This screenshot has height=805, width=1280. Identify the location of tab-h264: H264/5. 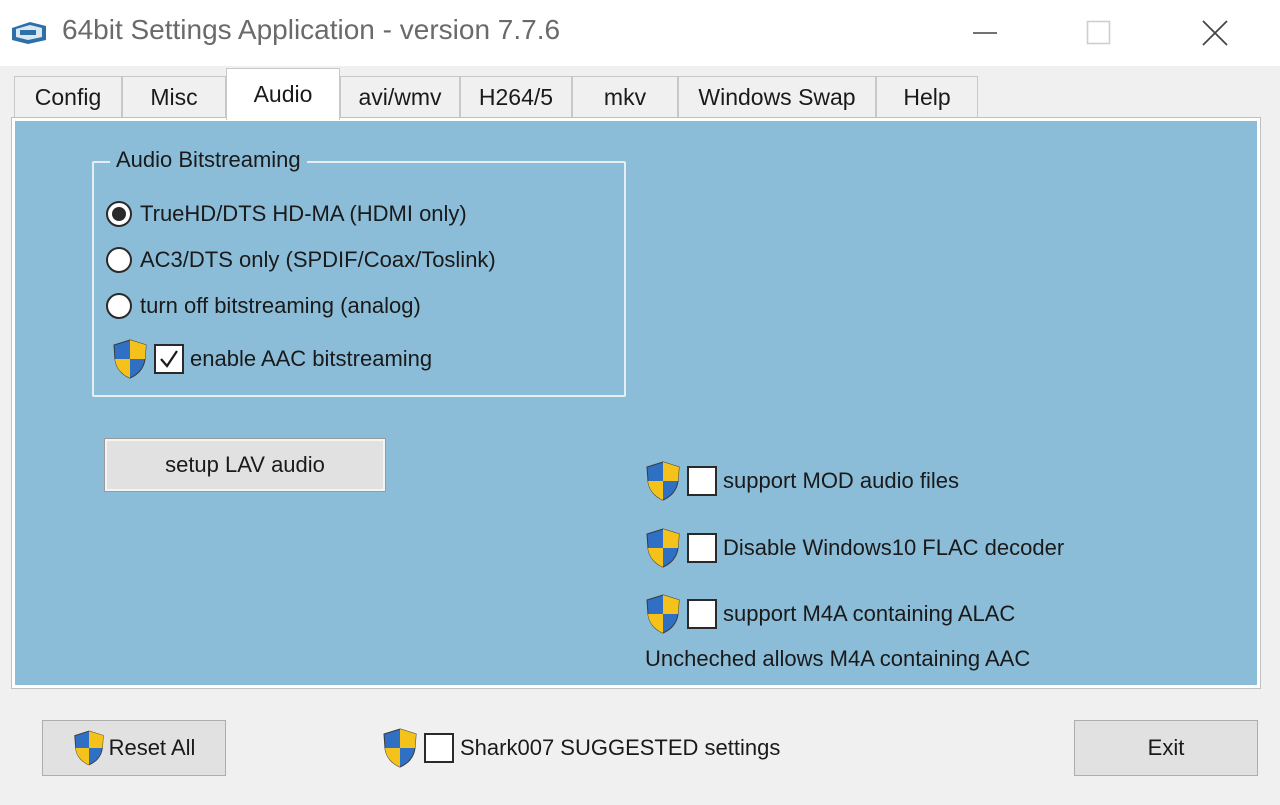
(516, 97).